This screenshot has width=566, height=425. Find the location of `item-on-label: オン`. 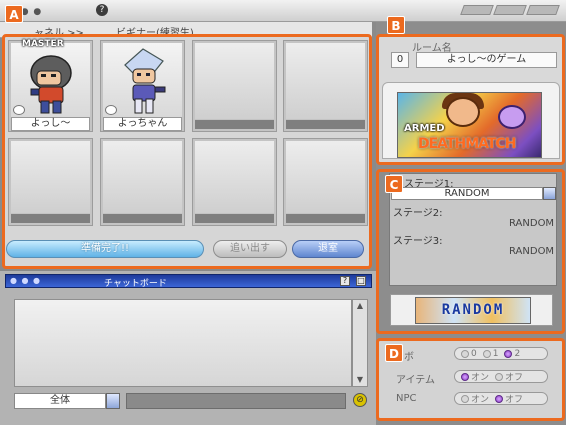

item-on-label: オン is located at coordinates (480, 378).